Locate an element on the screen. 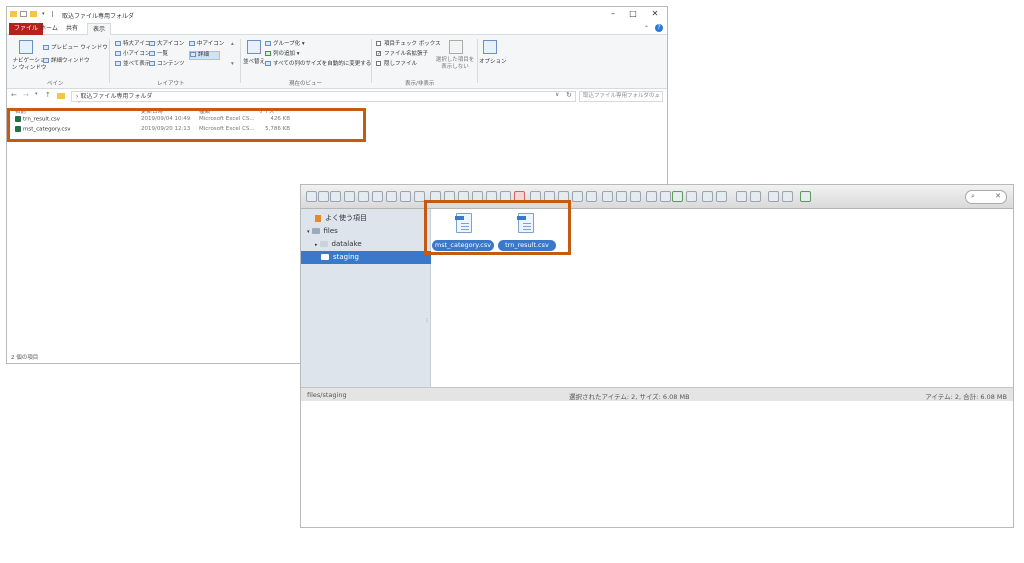 The image size is (1024, 563). clear-search-icon: ✕ is located at coordinates (998, 196).